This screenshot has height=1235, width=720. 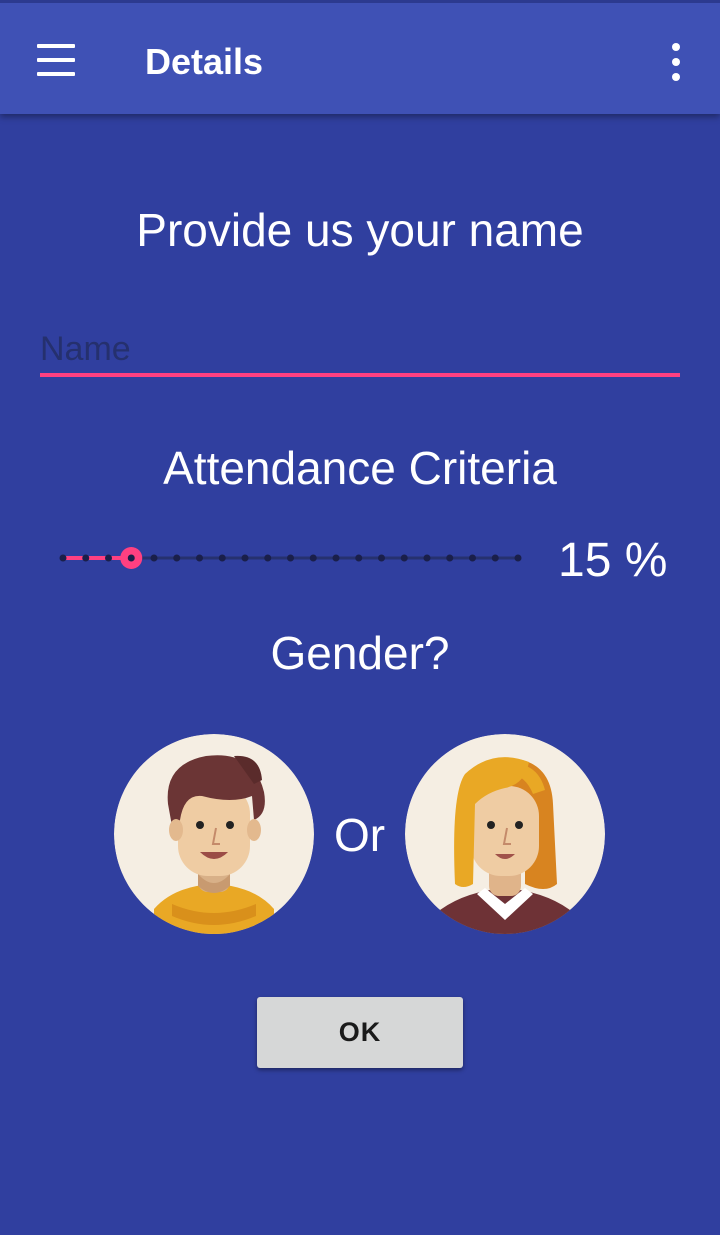 I want to click on female-avatar-icon, so click(x=505, y=834).